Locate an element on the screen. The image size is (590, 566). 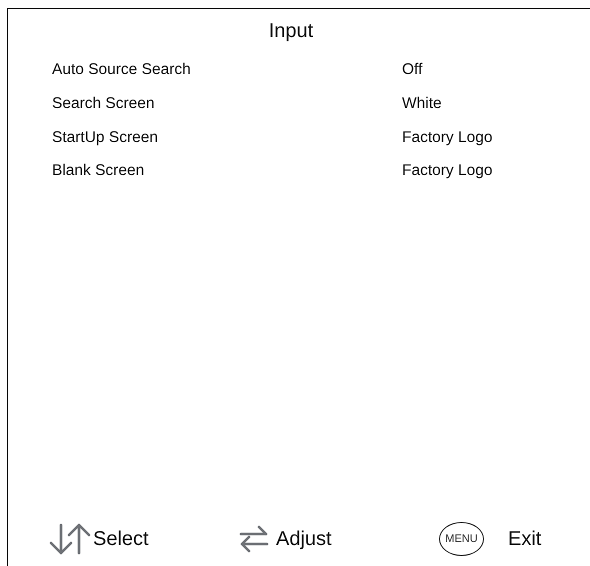
hint-label: Select is located at coordinates (121, 539).